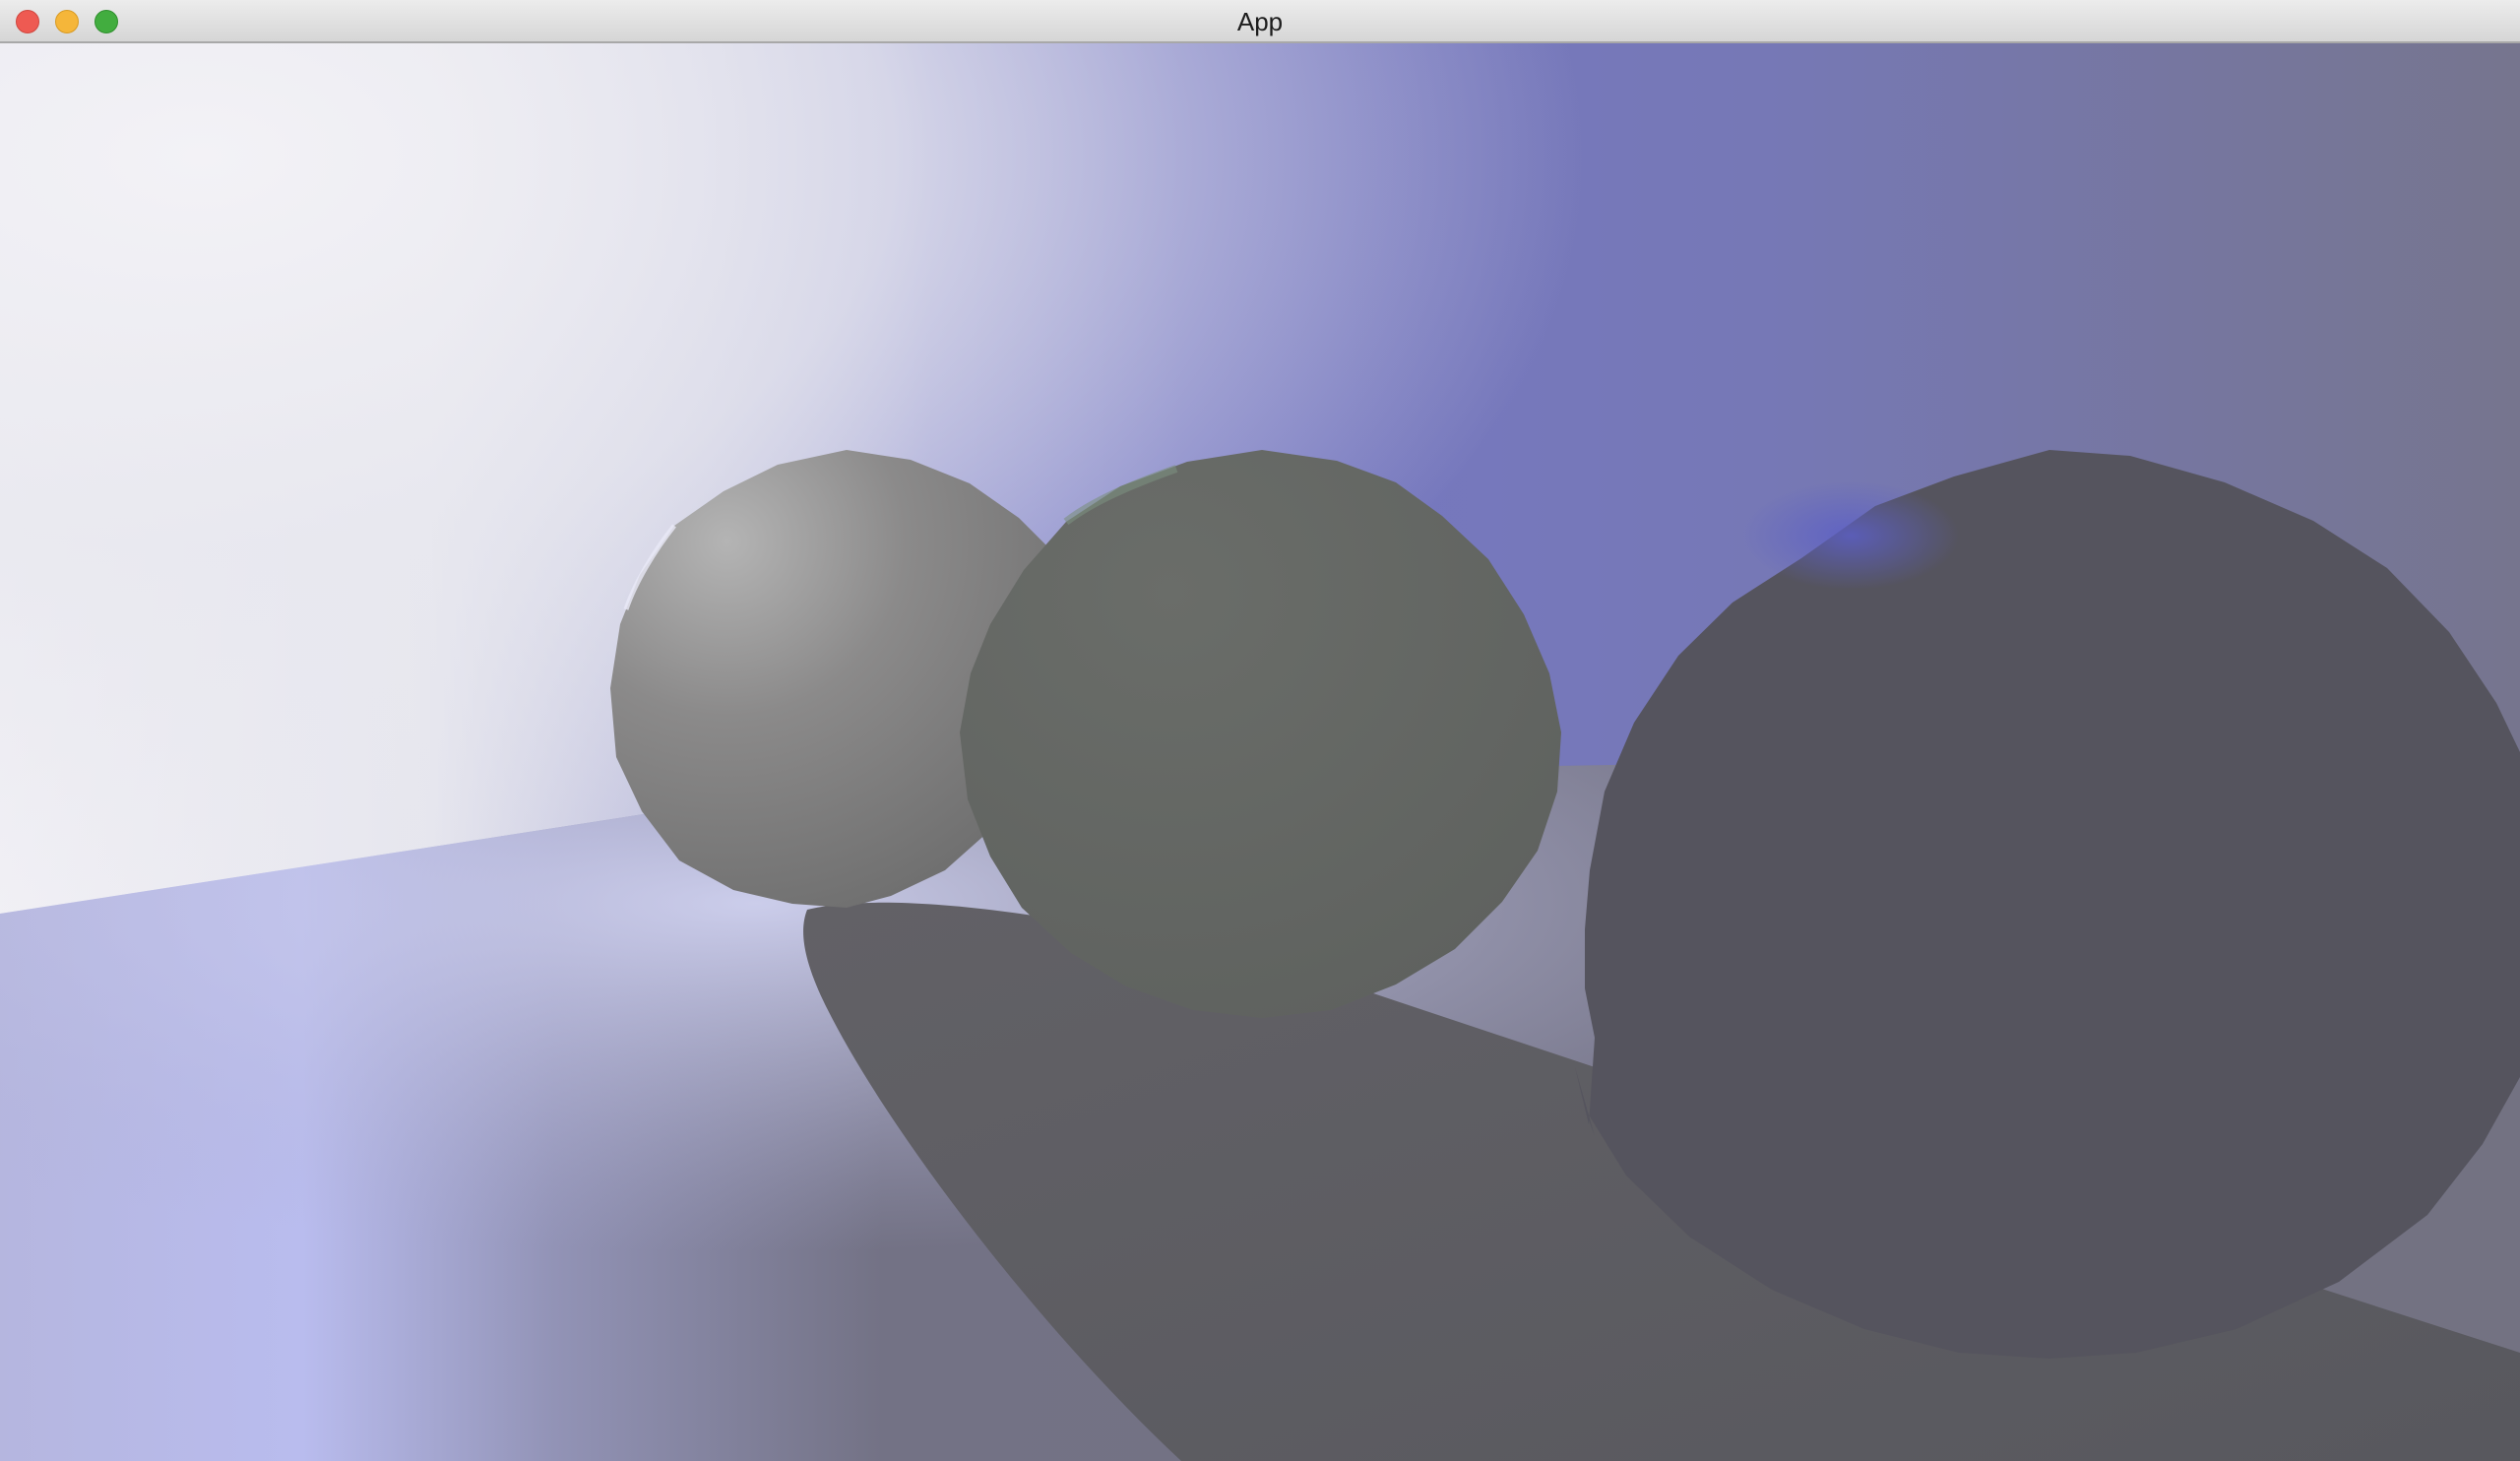  I want to click on window-title: App, so click(1260, 21).